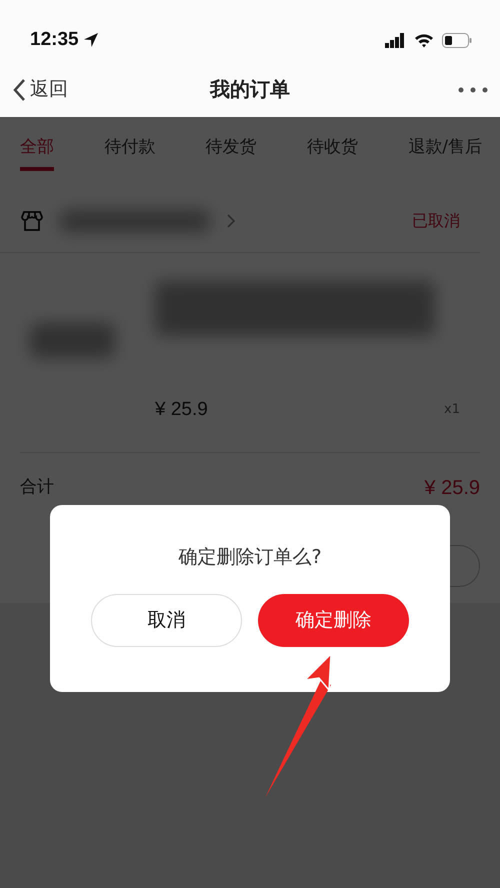 Image resolution: width=500 pixels, height=888 pixels. What do you see at coordinates (452, 488) in the screenshot?
I see `total-amount: ¥ 25.9` at bounding box center [452, 488].